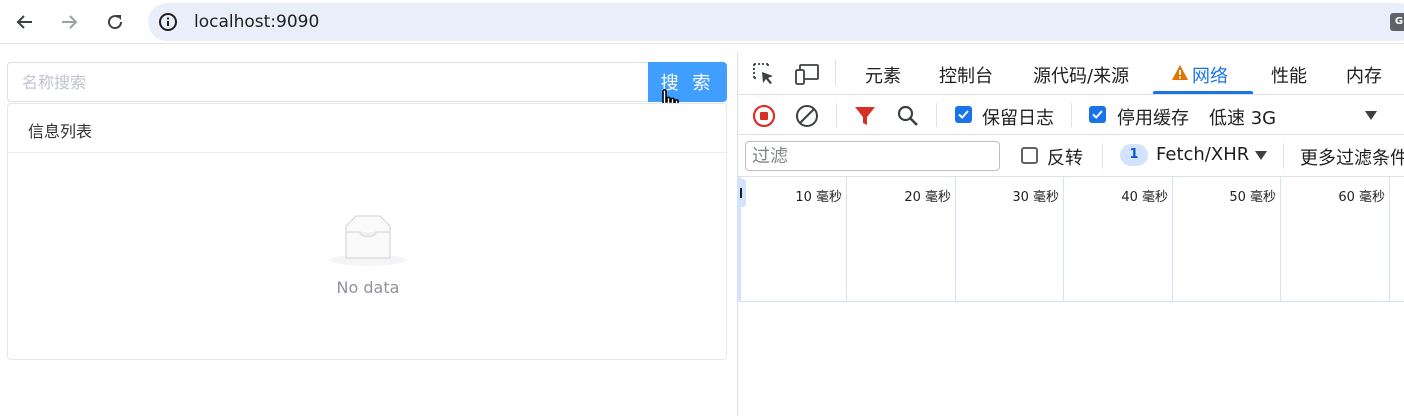 The height and width of the screenshot is (416, 1404). What do you see at coordinates (901, 239) in the screenshot?
I see `timeline-column: 20 毫秒` at bounding box center [901, 239].